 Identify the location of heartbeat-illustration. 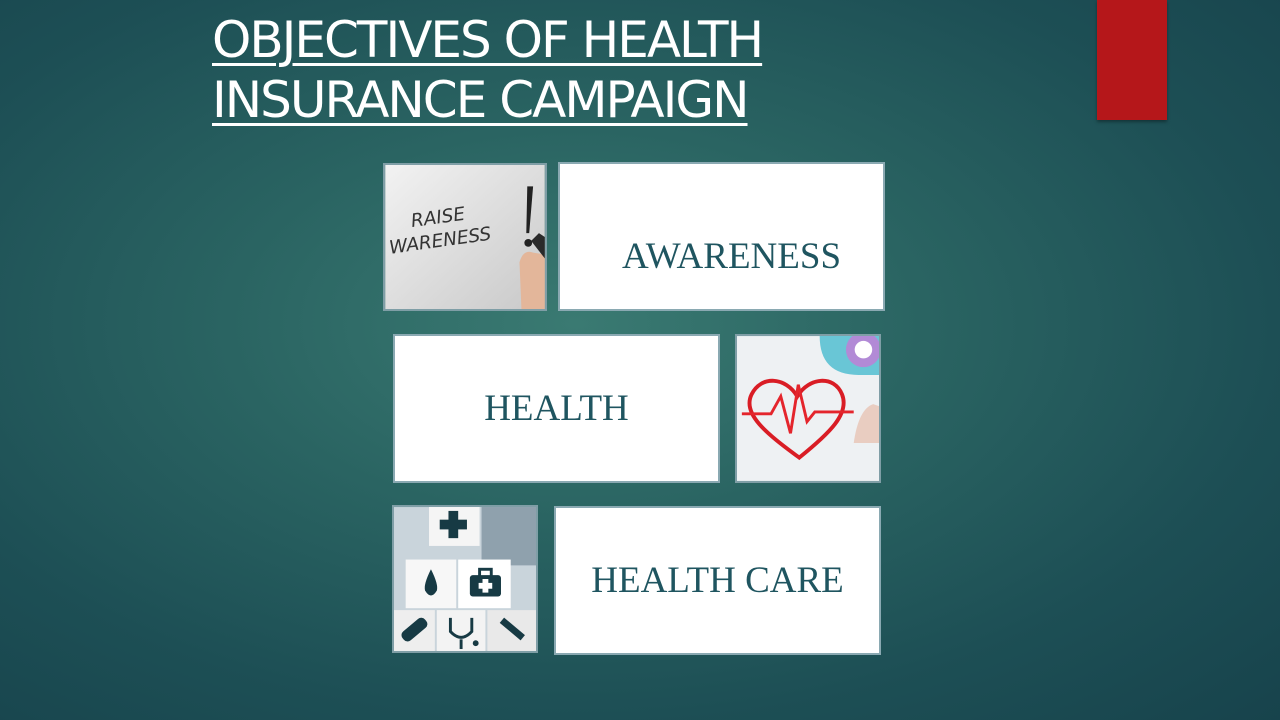
(808, 408).